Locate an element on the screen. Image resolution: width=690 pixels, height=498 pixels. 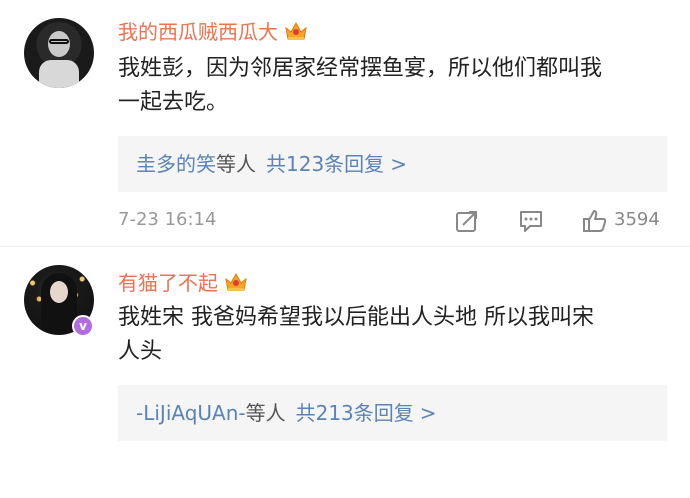
verified-badge: v is located at coordinates (83, 326).